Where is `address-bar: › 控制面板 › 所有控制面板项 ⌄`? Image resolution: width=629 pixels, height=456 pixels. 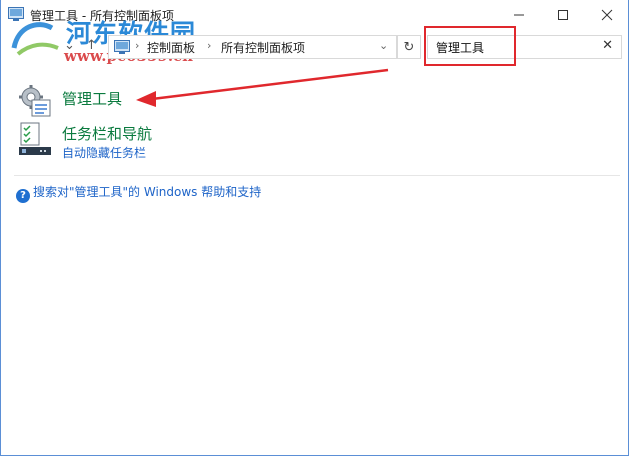
address-bar: › 控制面板 › 所有控制面板项 ⌄ is located at coordinates (252, 47).